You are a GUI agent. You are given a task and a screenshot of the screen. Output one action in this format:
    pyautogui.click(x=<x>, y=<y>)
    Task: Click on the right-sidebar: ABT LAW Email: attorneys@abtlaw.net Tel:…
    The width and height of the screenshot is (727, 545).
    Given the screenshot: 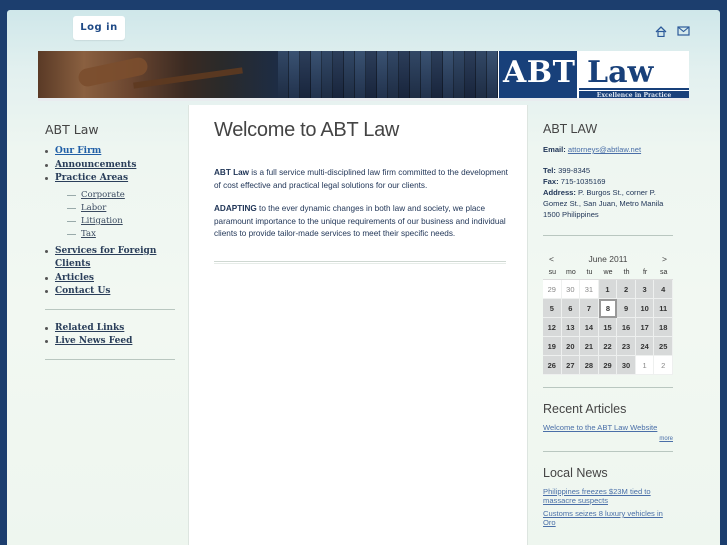 What is the action you would take?
    pyautogui.click(x=608, y=324)
    